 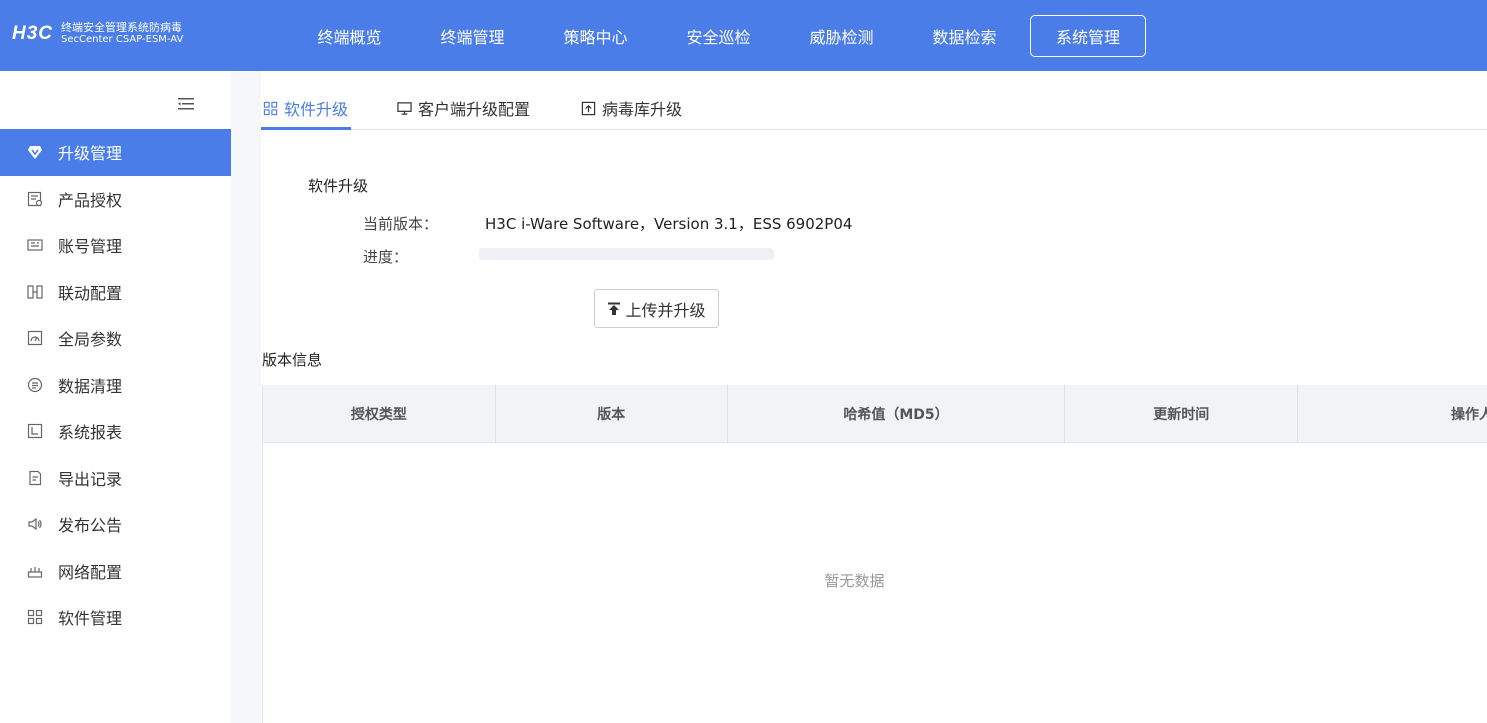 What do you see at coordinates (90, 200) in the screenshot?
I see `sidebar-item-label: 产品授权` at bounding box center [90, 200].